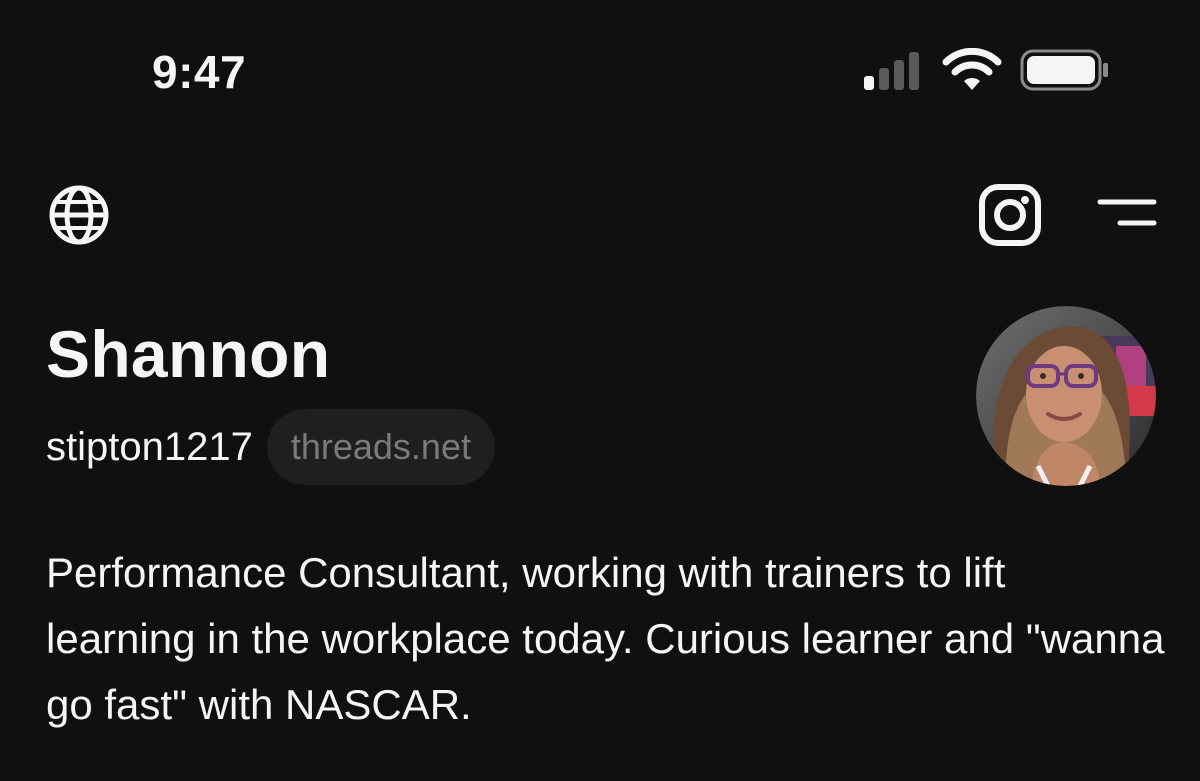 The width and height of the screenshot is (1200, 781). I want to click on instagram-icon, so click(1010, 215).